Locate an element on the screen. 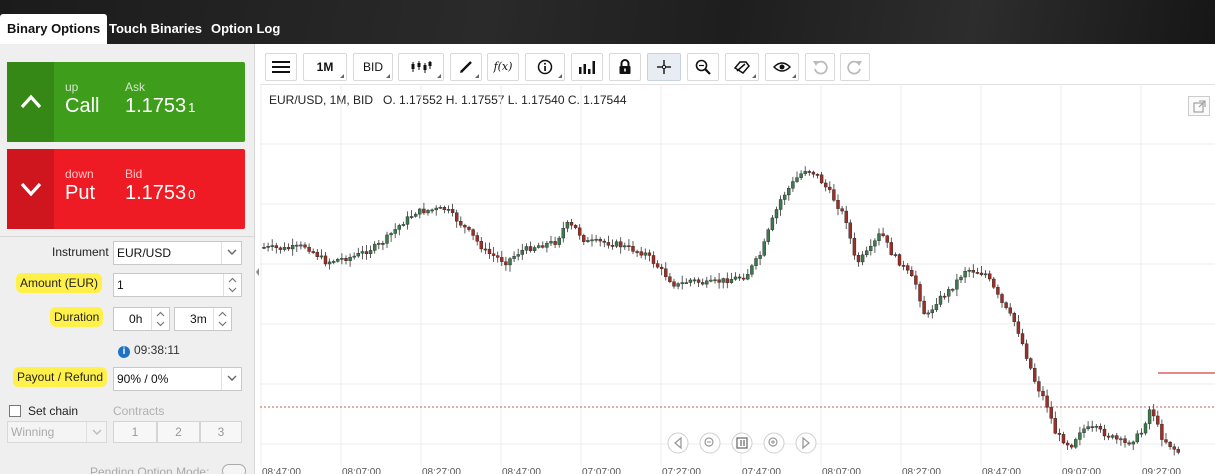  x-tick-label: 08:47:00 is located at coordinates (281, 470).